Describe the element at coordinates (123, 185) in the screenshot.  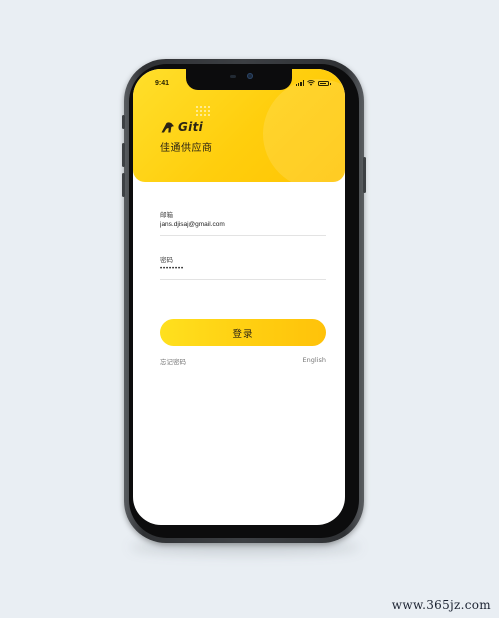
I see `volume-down-button` at that location.